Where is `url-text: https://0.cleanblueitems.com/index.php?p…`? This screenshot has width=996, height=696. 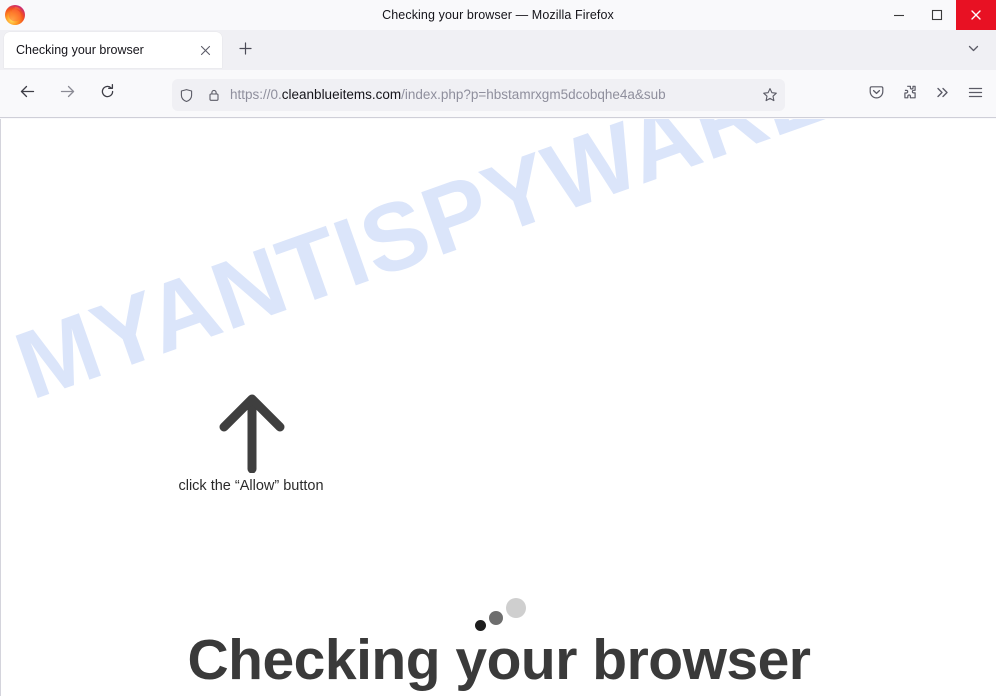 url-text: https://0.cleanblueitems.com/index.php?p… is located at coordinates (492, 95).